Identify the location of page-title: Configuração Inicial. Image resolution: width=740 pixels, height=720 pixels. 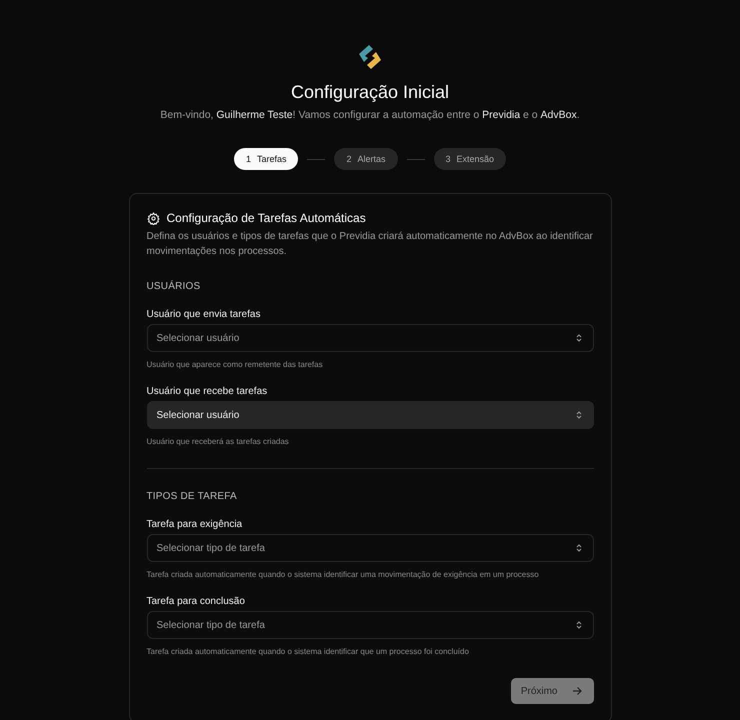
(370, 92).